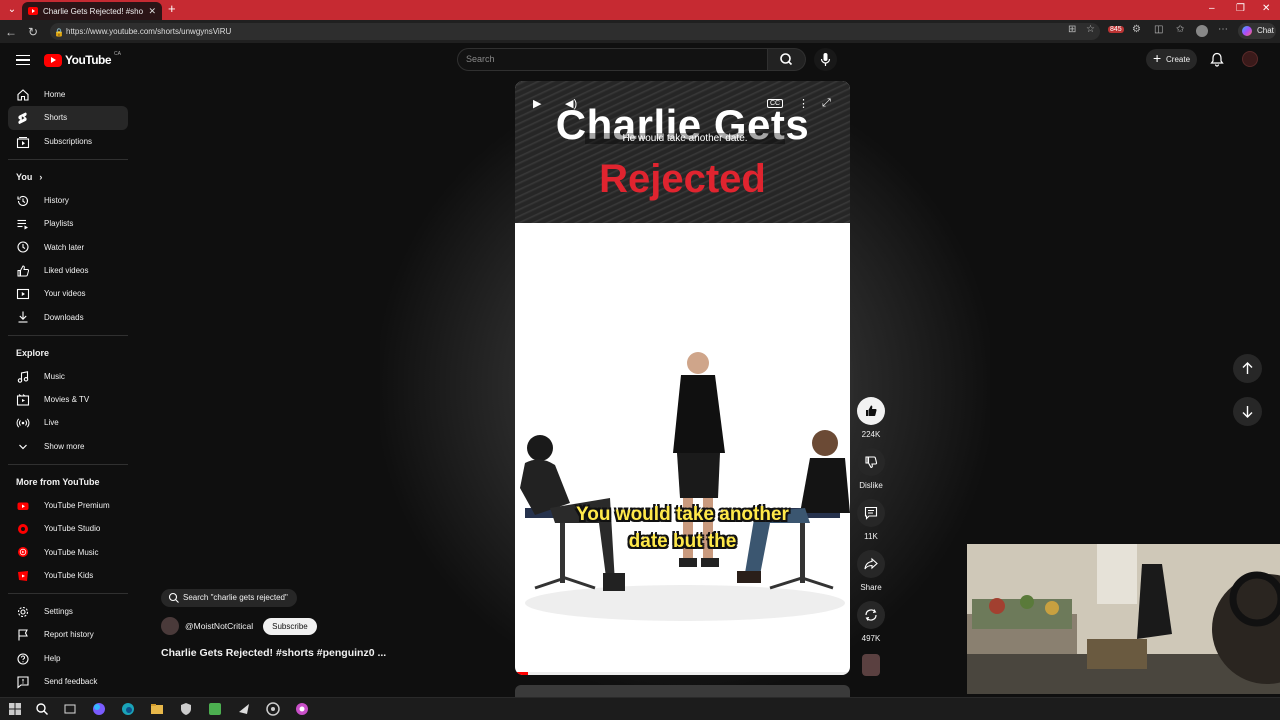 Image resolution: width=1280 pixels, height=720 pixels. I want to click on more-options-icon: ⋯, so click(1223, 29).